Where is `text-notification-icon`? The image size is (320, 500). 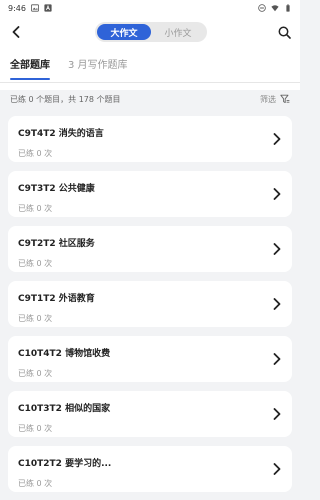
text-notification-icon is located at coordinates (48, 8).